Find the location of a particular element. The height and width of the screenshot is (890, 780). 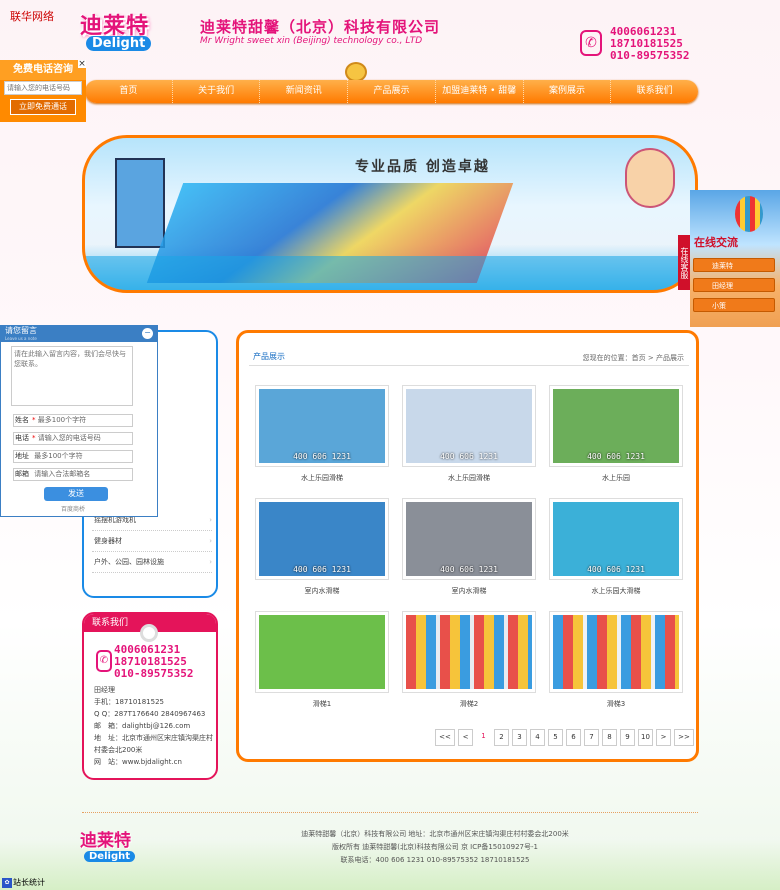

product-card: 400 606 1231 水上乐园 is located at coordinates (616, 434).